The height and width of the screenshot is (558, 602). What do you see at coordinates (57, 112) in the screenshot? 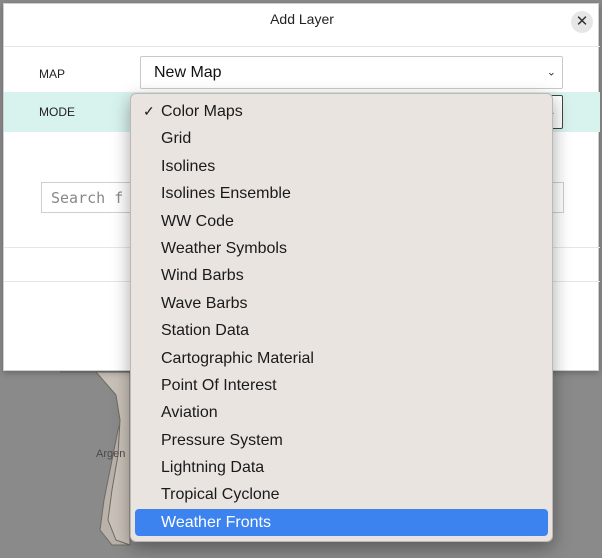
I see `mode-label: MODE` at bounding box center [57, 112].